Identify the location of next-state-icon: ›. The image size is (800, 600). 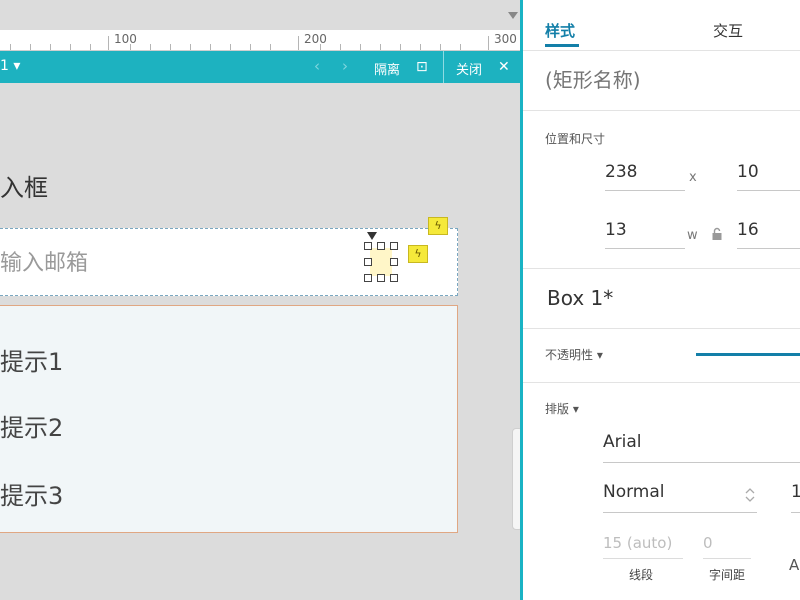
(345, 66).